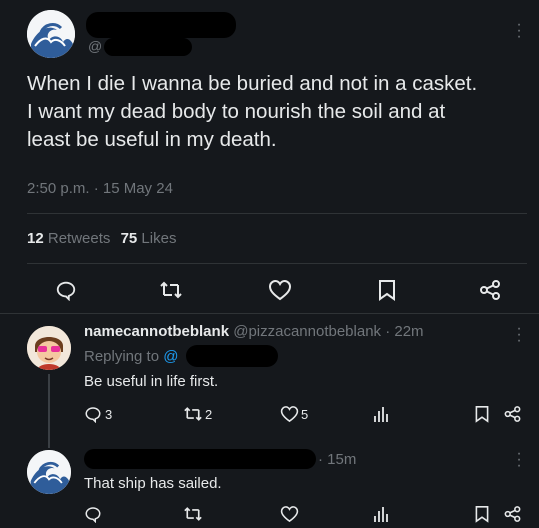 This screenshot has height=528, width=539. I want to click on replying-to-handle: @, so click(170, 356).